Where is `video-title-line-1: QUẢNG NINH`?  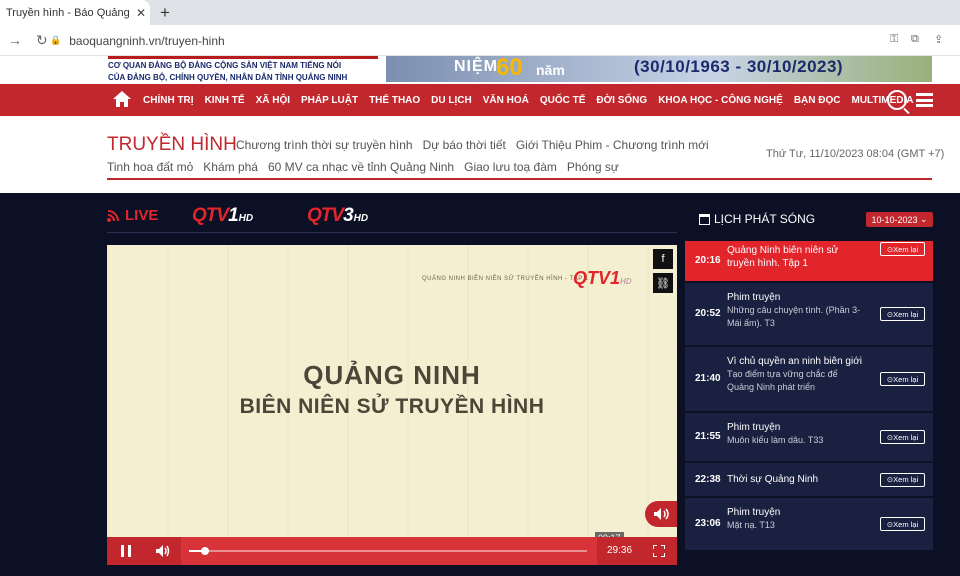
video-title-line-1: QUẢNG NINH is located at coordinates (392, 375).